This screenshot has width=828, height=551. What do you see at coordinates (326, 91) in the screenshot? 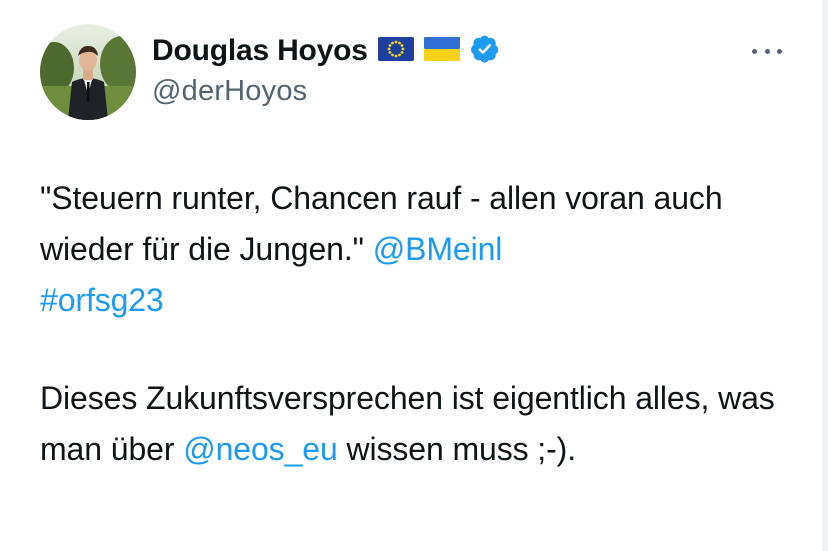
I see `user-handle: @derHoyos` at bounding box center [326, 91].